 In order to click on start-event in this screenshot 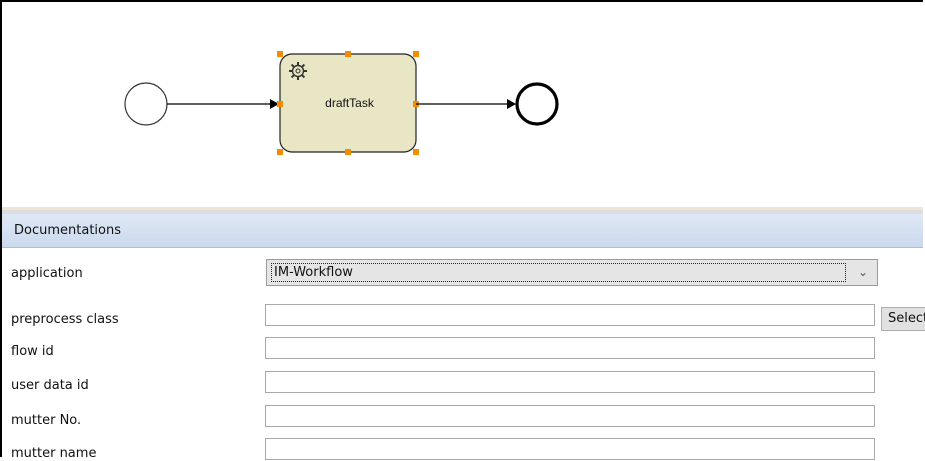, I will do `click(146, 104)`.